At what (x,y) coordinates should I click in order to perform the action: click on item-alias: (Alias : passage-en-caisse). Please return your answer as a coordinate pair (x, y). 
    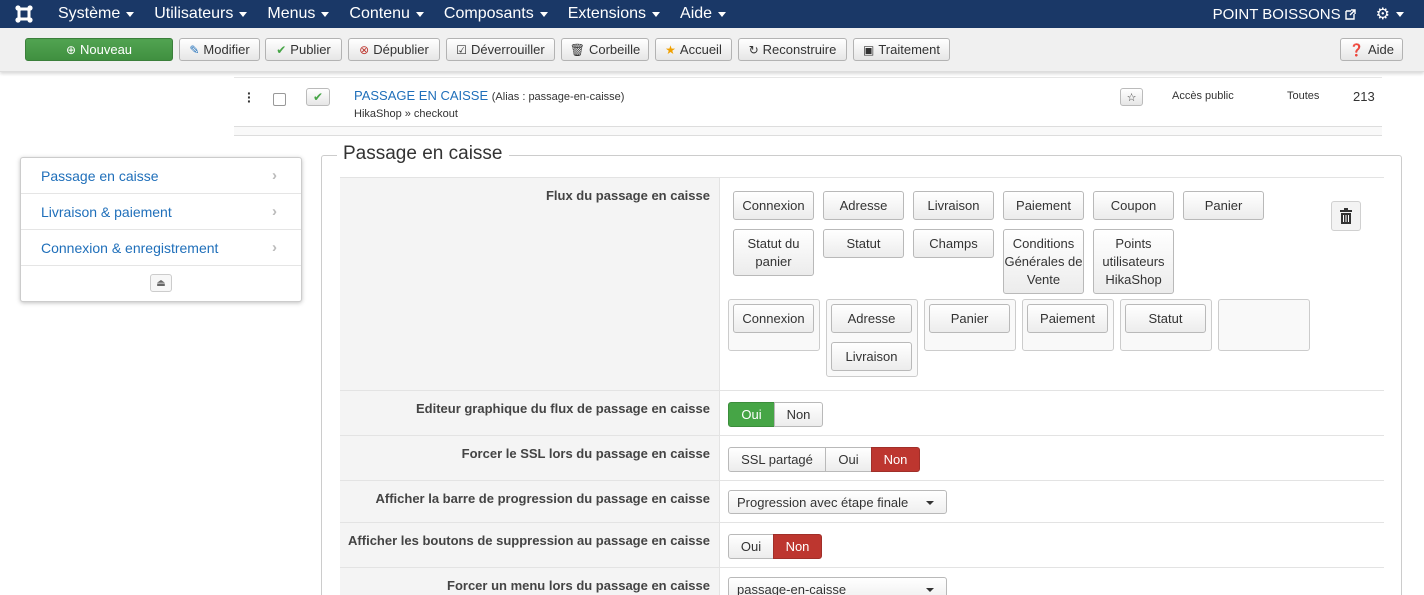
    Looking at the image, I should click on (558, 97).